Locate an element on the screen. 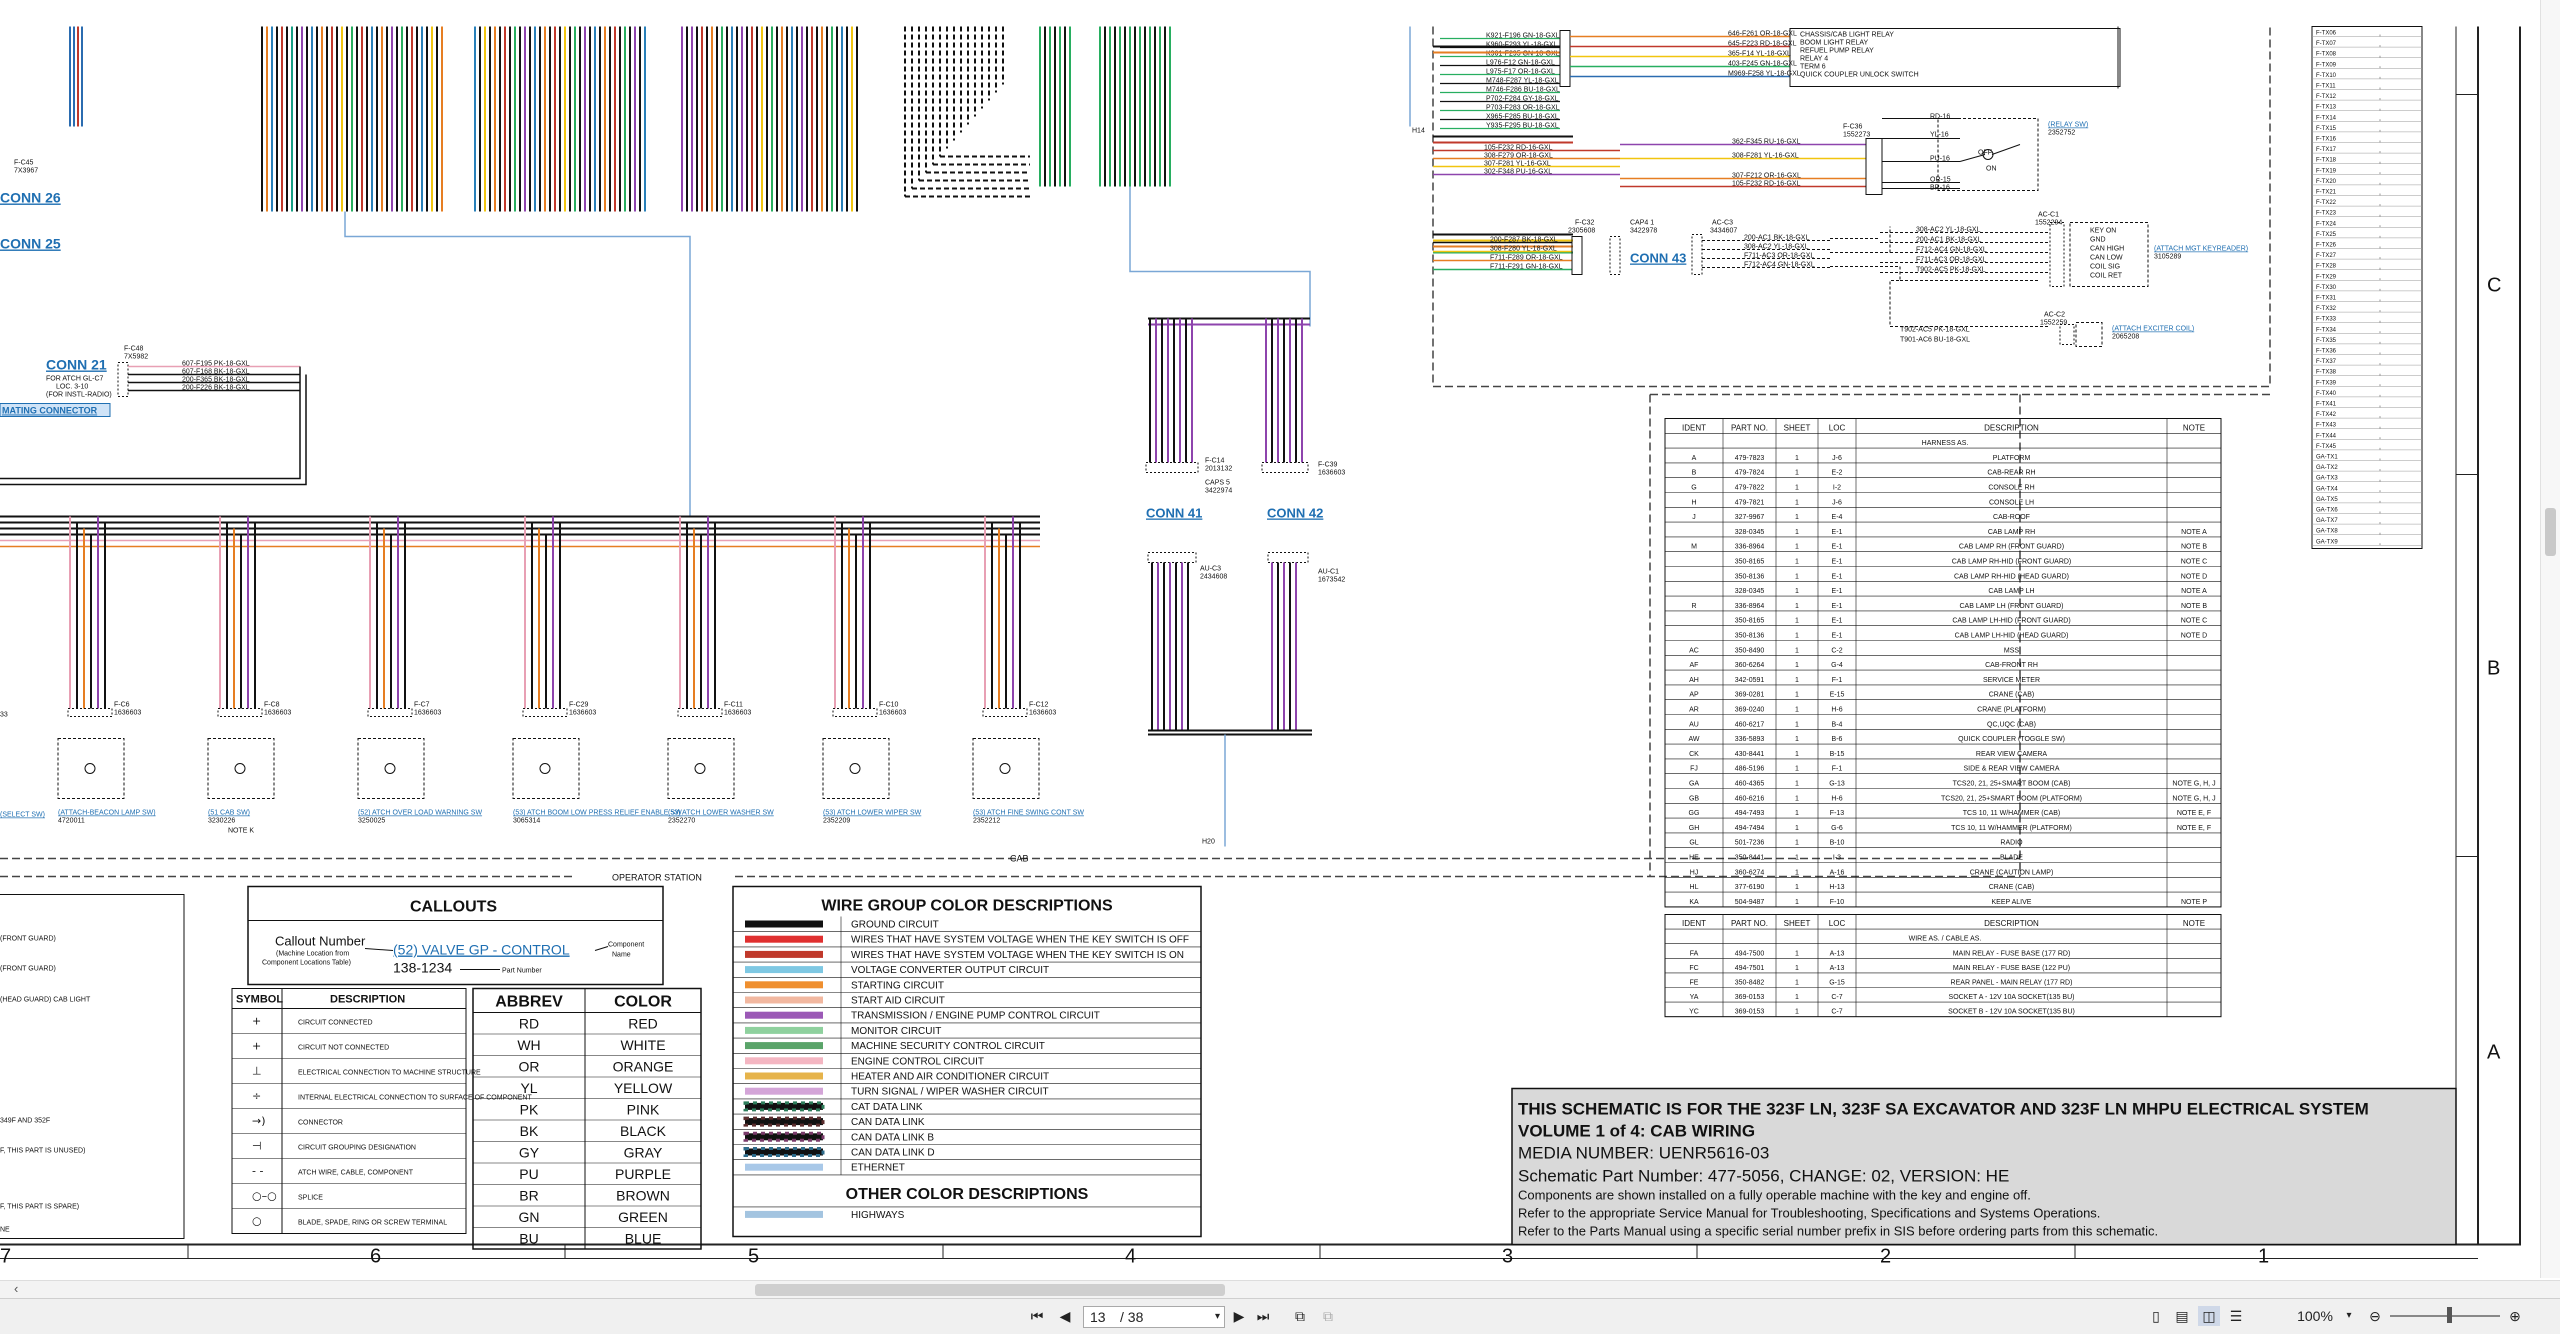 Image resolution: width=2560 pixels, height=1334 pixels. exciter-link: (ATTACH EXCITER COIL) is located at coordinates (2153, 329).